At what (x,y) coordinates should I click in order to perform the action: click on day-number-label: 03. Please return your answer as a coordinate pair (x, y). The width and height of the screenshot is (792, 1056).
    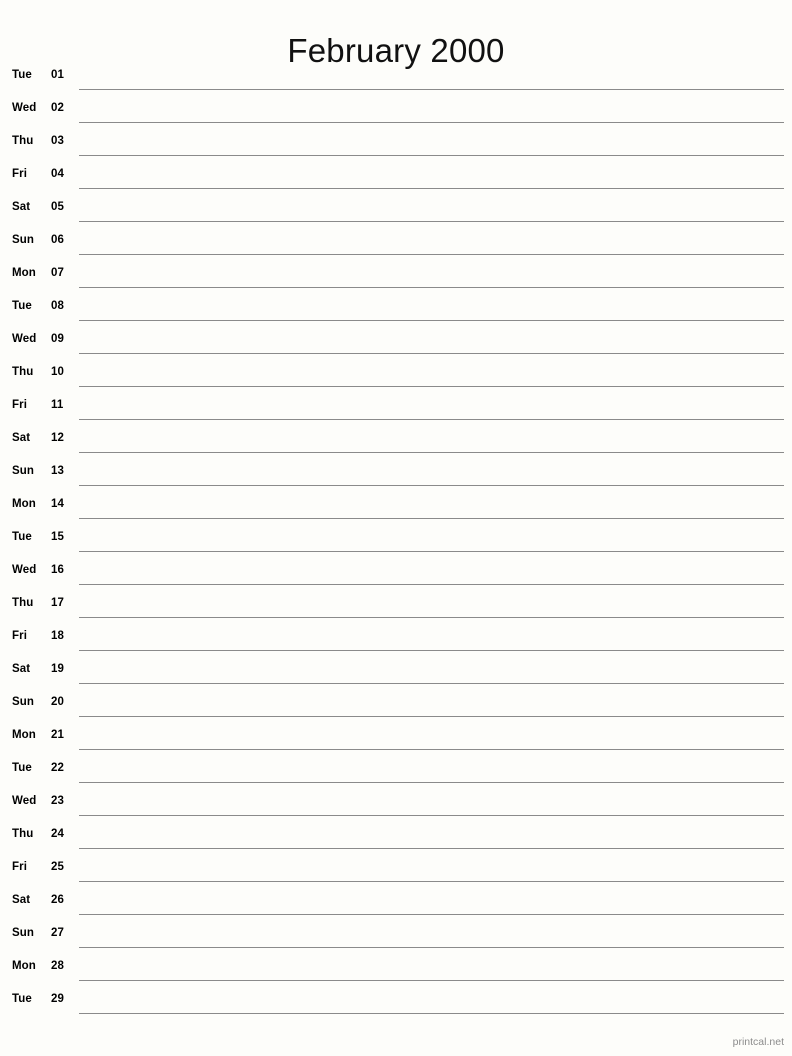
    Looking at the image, I should click on (57, 141).